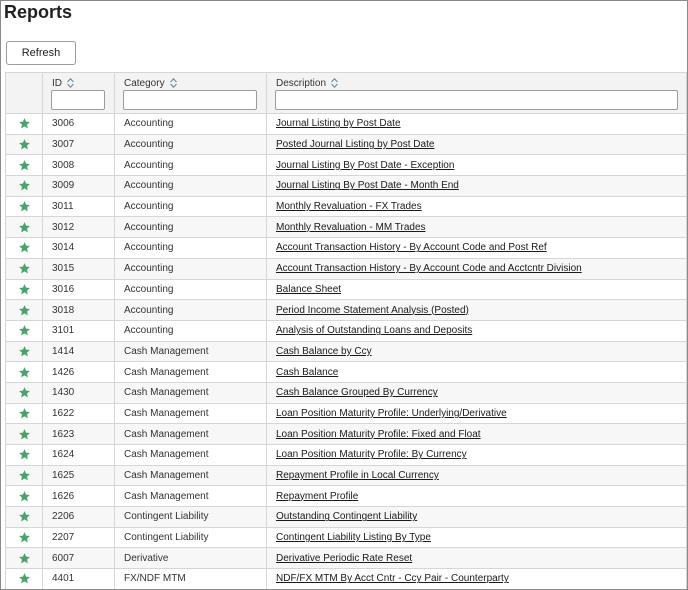 This screenshot has height=590, width=688. What do you see at coordinates (190, 100) in the screenshot?
I see `category-filter-input` at bounding box center [190, 100].